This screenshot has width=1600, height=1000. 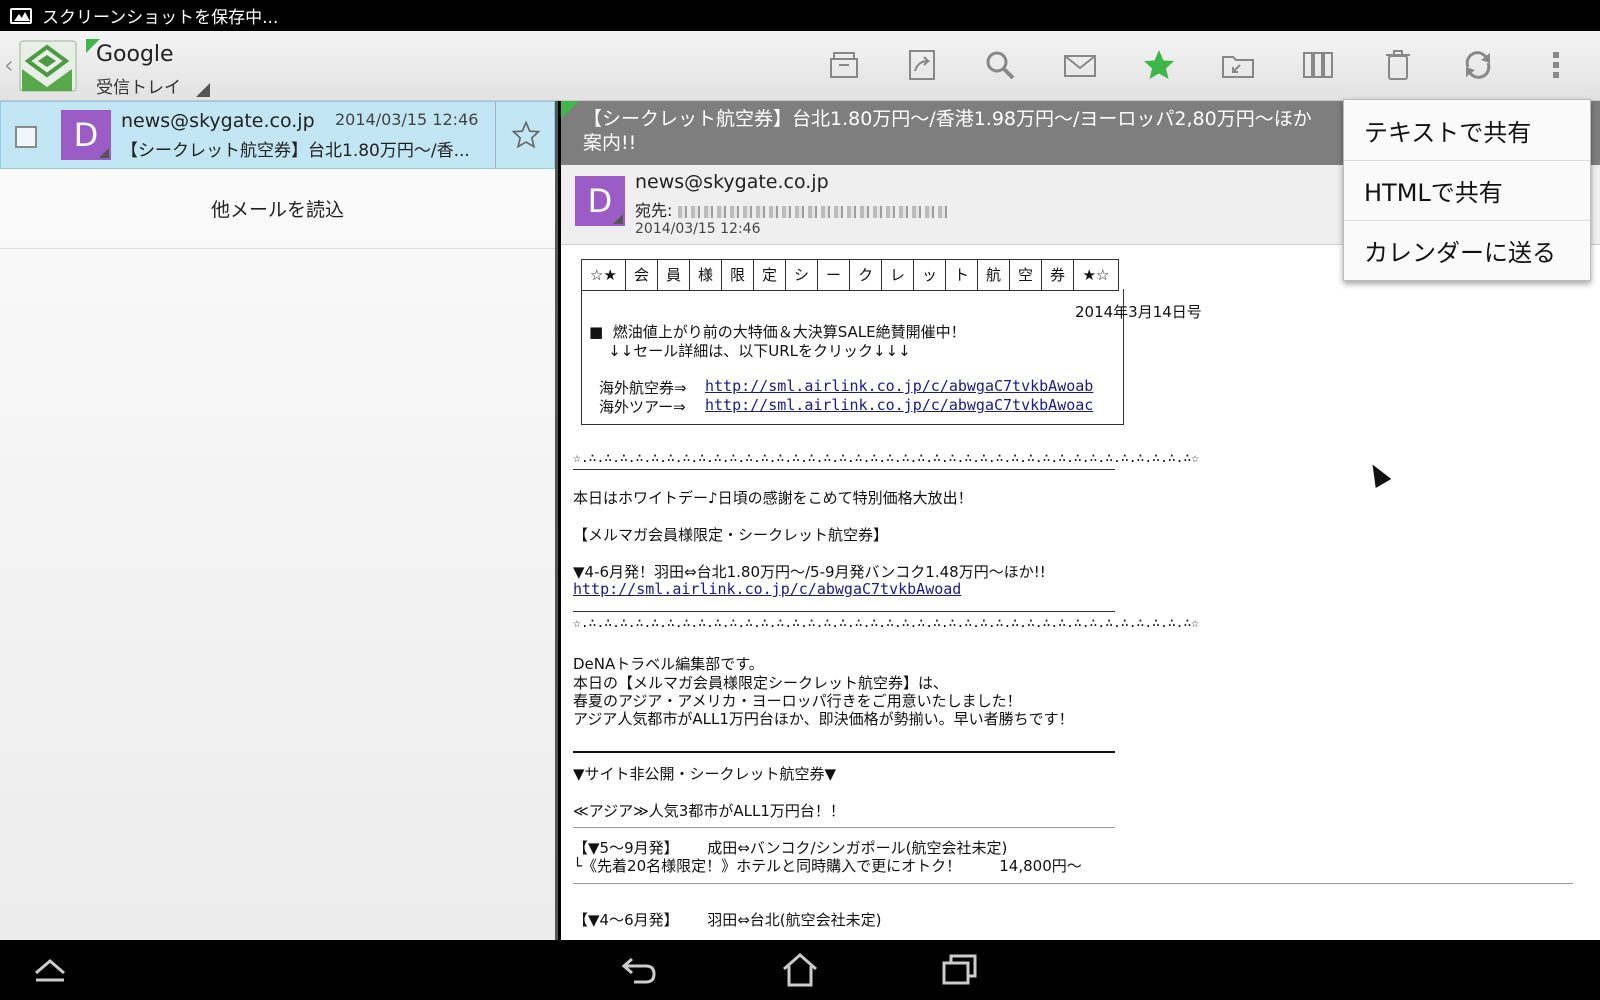 I want to click on navigation-bar, so click(x=800, y=970).